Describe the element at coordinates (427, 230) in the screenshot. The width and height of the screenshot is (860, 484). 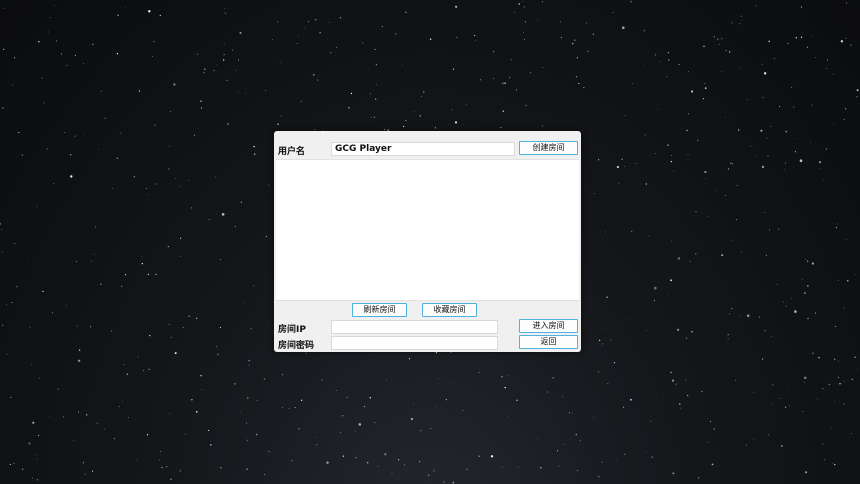
I see `room-list` at that location.